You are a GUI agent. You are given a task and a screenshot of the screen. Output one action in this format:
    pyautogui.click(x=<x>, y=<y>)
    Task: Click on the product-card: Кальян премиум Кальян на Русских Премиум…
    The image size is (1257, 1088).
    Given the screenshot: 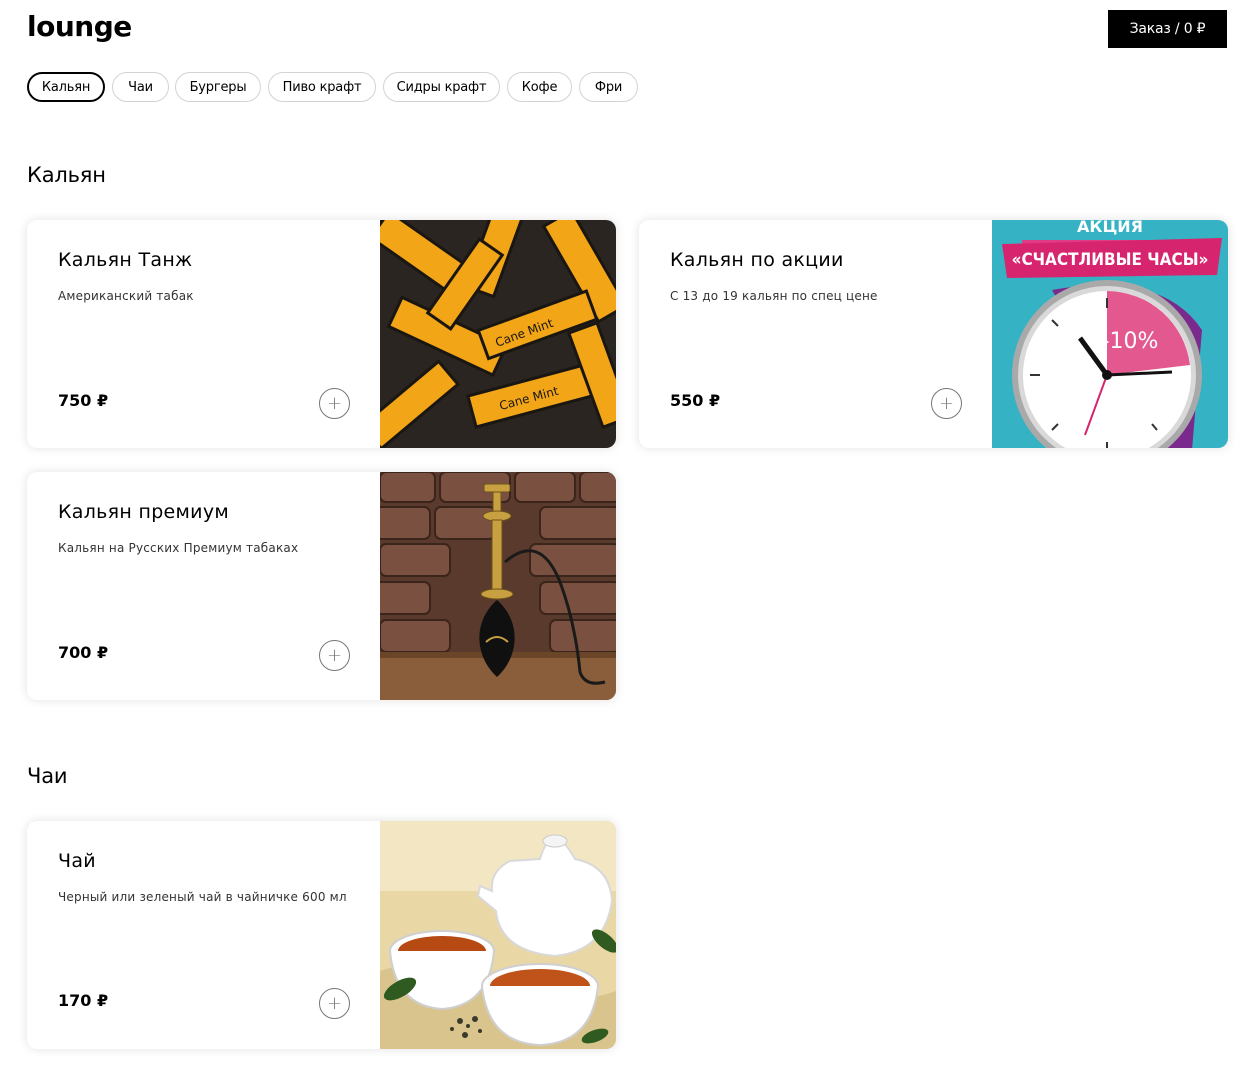 What is the action you would take?
    pyautogui.click(x=321, y=586)
    